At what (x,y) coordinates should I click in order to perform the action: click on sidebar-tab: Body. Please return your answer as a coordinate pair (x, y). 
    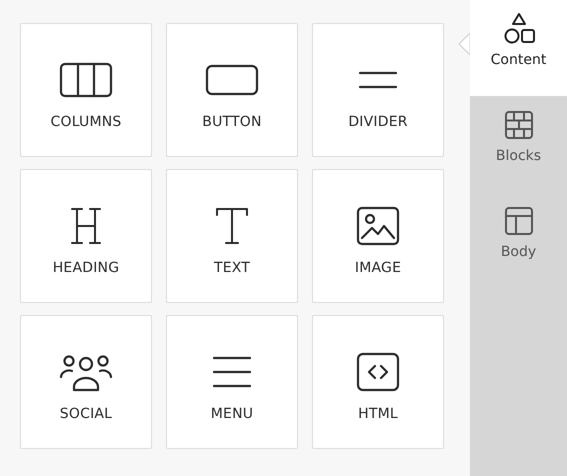
    Looking at the image, I should click on (518, 240).